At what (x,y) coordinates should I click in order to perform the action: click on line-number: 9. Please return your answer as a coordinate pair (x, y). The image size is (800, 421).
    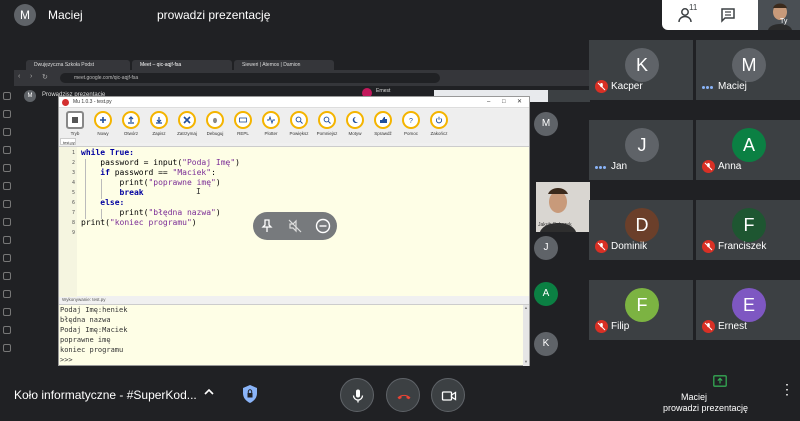
    Looking at the image, I should click on (73, 233).